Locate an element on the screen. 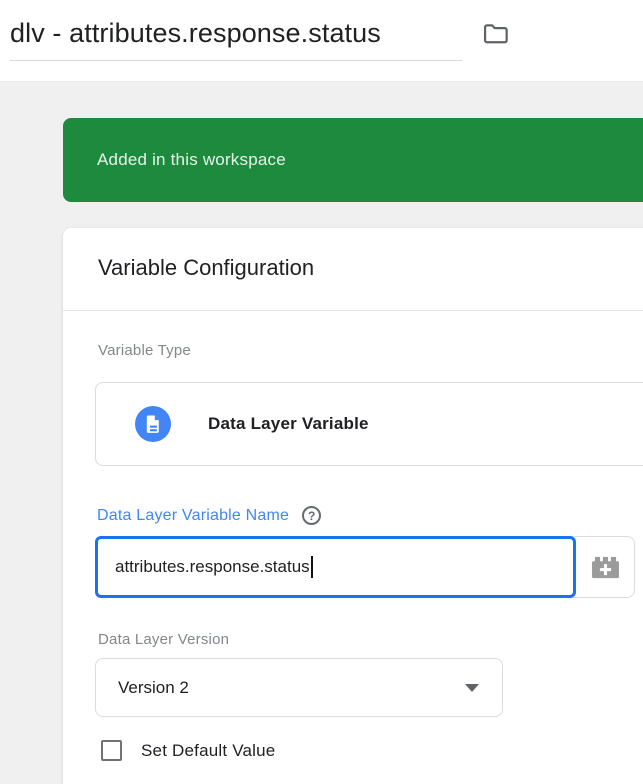 The image size is (643, 784). text-caret is located at coordinates (311, 567).